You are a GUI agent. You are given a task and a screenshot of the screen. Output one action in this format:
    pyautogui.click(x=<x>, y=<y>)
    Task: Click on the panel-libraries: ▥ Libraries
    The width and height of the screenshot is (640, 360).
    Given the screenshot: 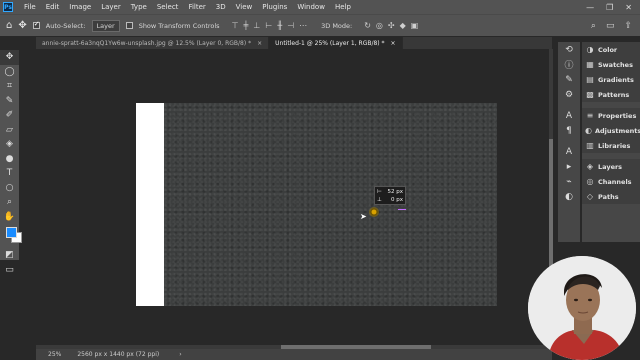 What is the action you would take?
    pyautogui.click(x=611, y=145)
    